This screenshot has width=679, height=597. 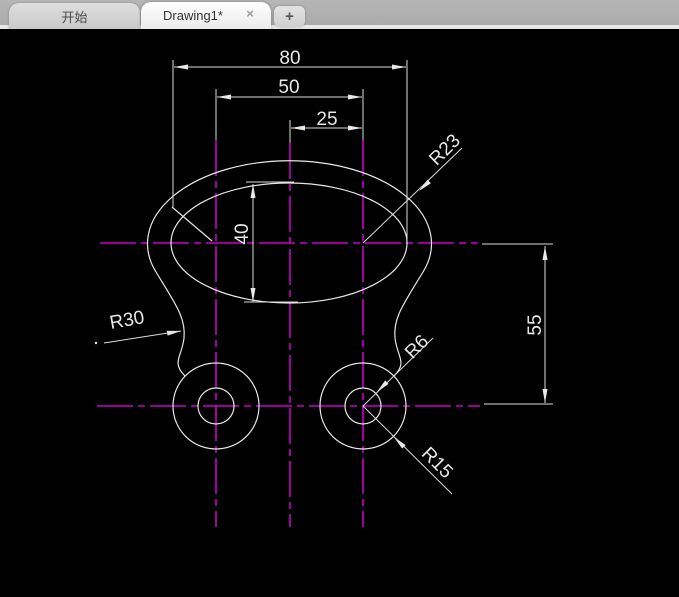 I want to click on plus-icon: +, so click(x=289, y=16).